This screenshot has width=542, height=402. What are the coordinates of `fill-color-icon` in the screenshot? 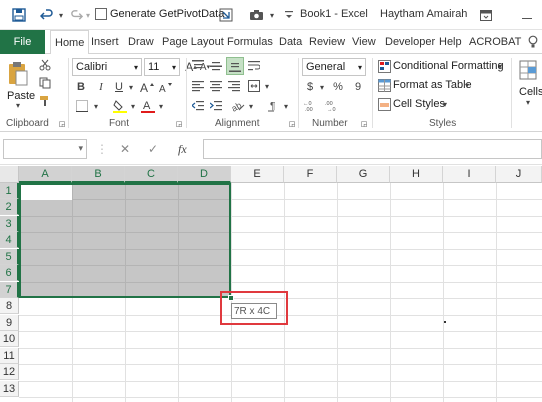 It's located at (120, 106).